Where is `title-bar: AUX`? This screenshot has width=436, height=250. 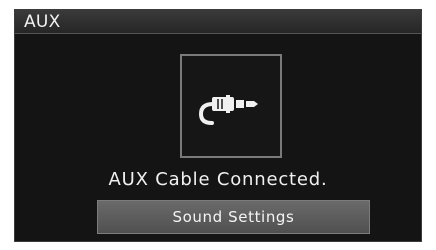 title-bar: AUX is located at coordinates (218, 22).